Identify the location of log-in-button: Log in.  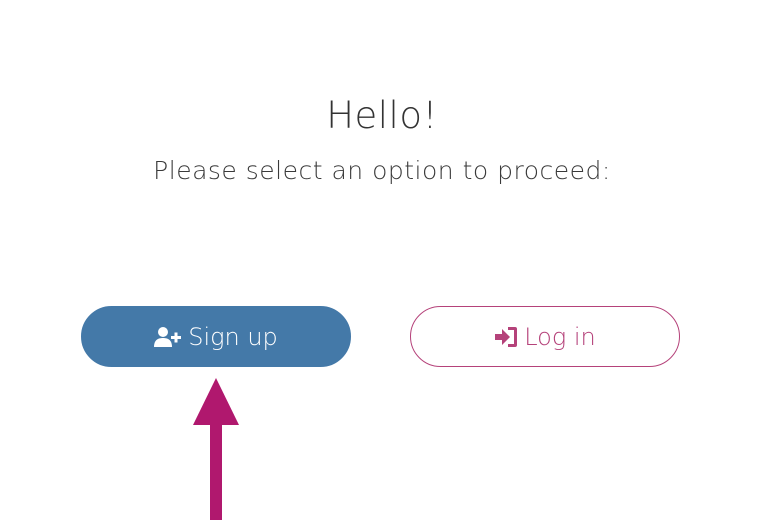
(545, 336).